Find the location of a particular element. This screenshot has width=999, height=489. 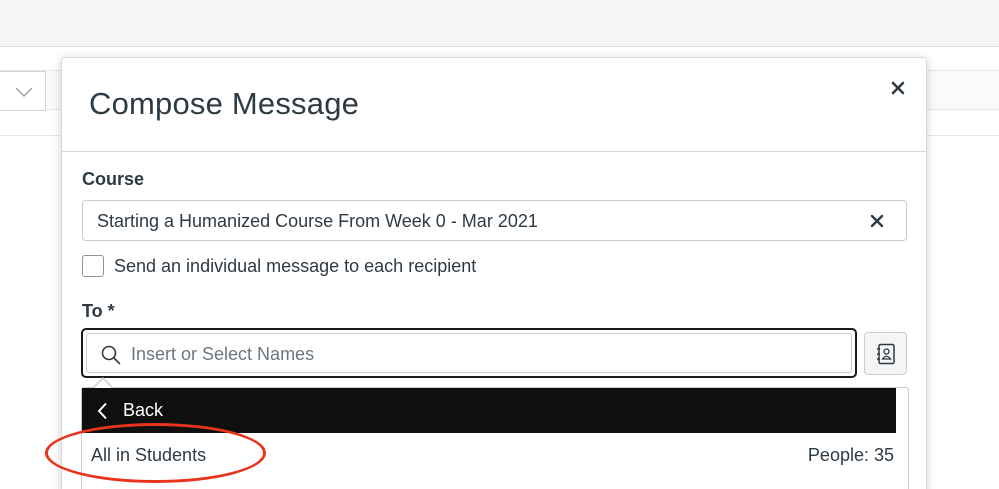

background-filter-select is located at coordinates (23, 91).